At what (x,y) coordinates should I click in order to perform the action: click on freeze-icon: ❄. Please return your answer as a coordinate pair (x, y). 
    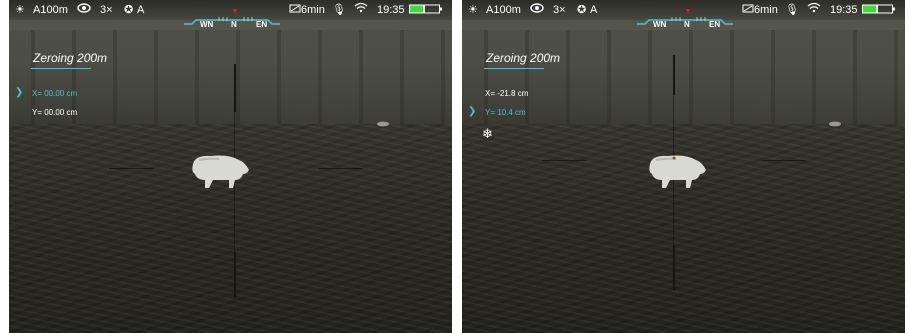
    Looking at the image, I should click on (487, 133).